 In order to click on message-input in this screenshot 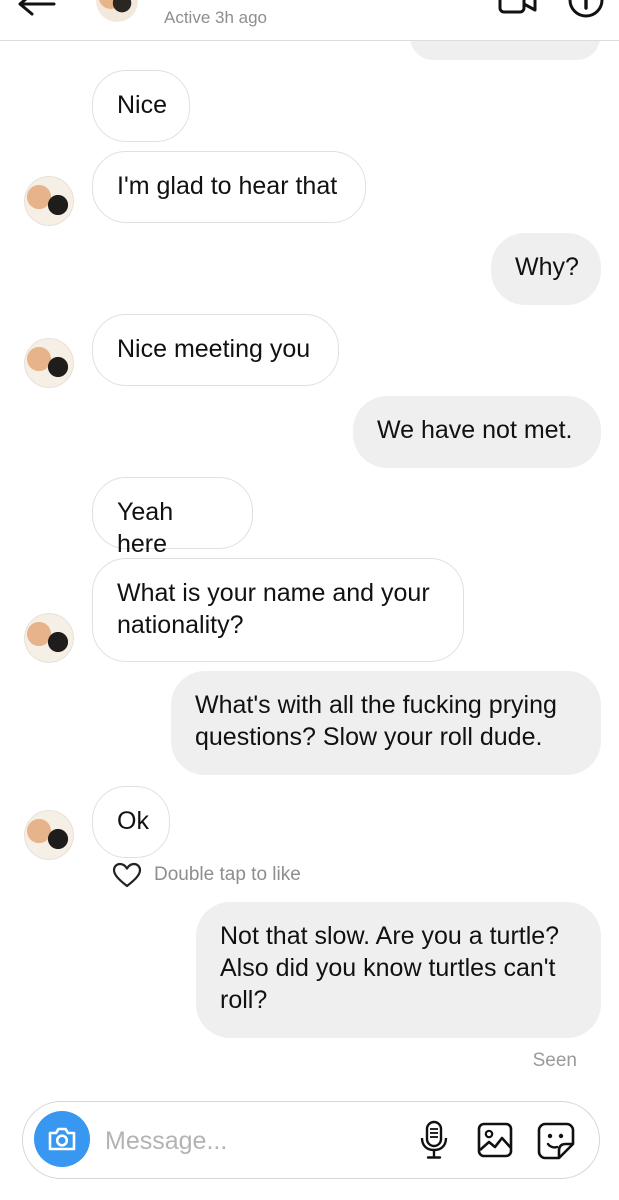, I will do `click(255, 1141)`.